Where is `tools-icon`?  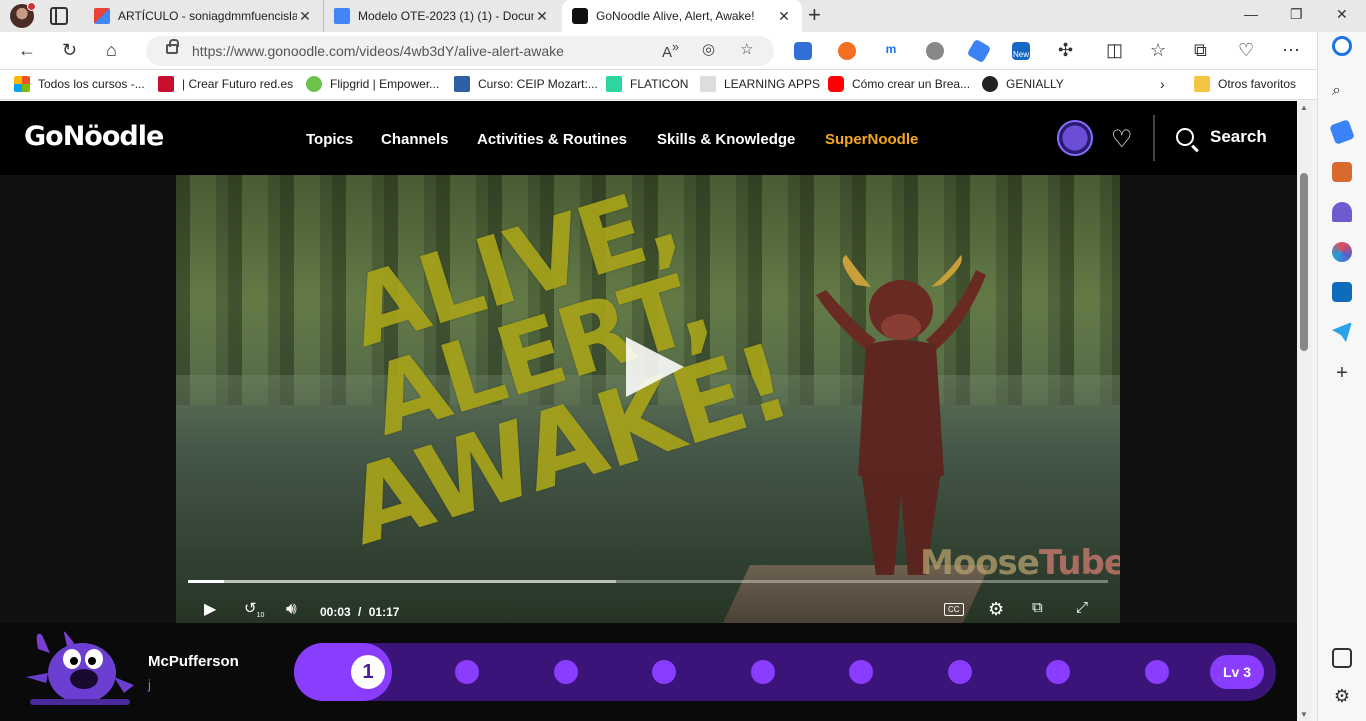 tools-icon is located at coordinates (1342, 172).